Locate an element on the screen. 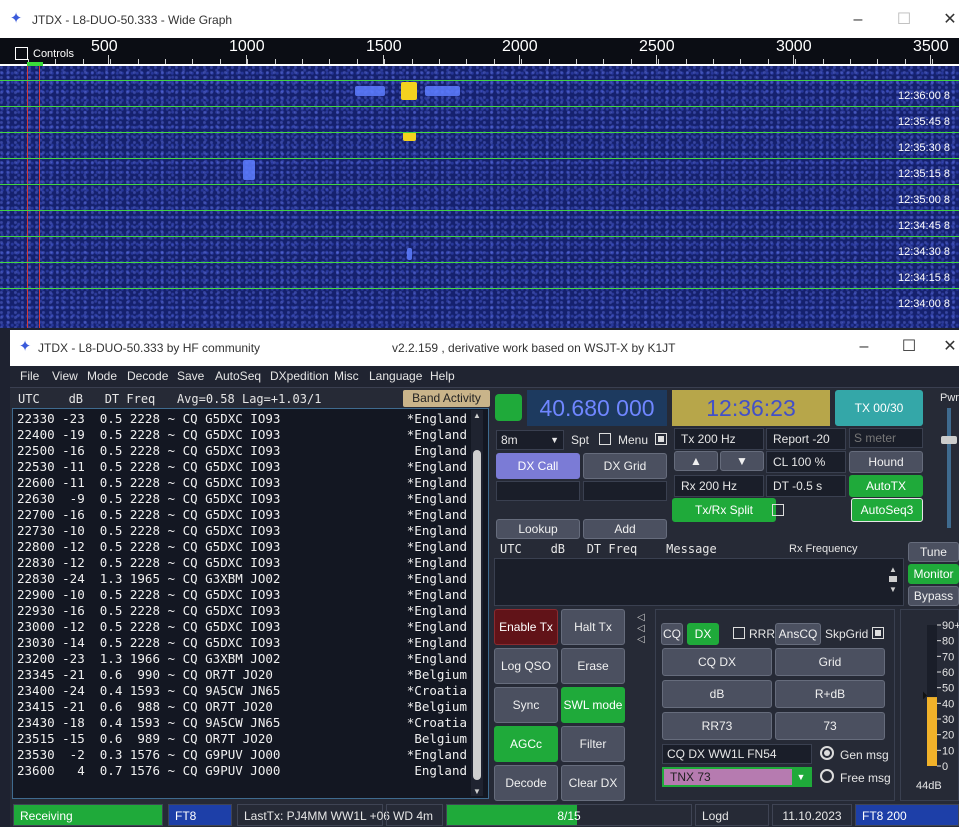  rrr-checkbox is located at coordinates (739, 633).